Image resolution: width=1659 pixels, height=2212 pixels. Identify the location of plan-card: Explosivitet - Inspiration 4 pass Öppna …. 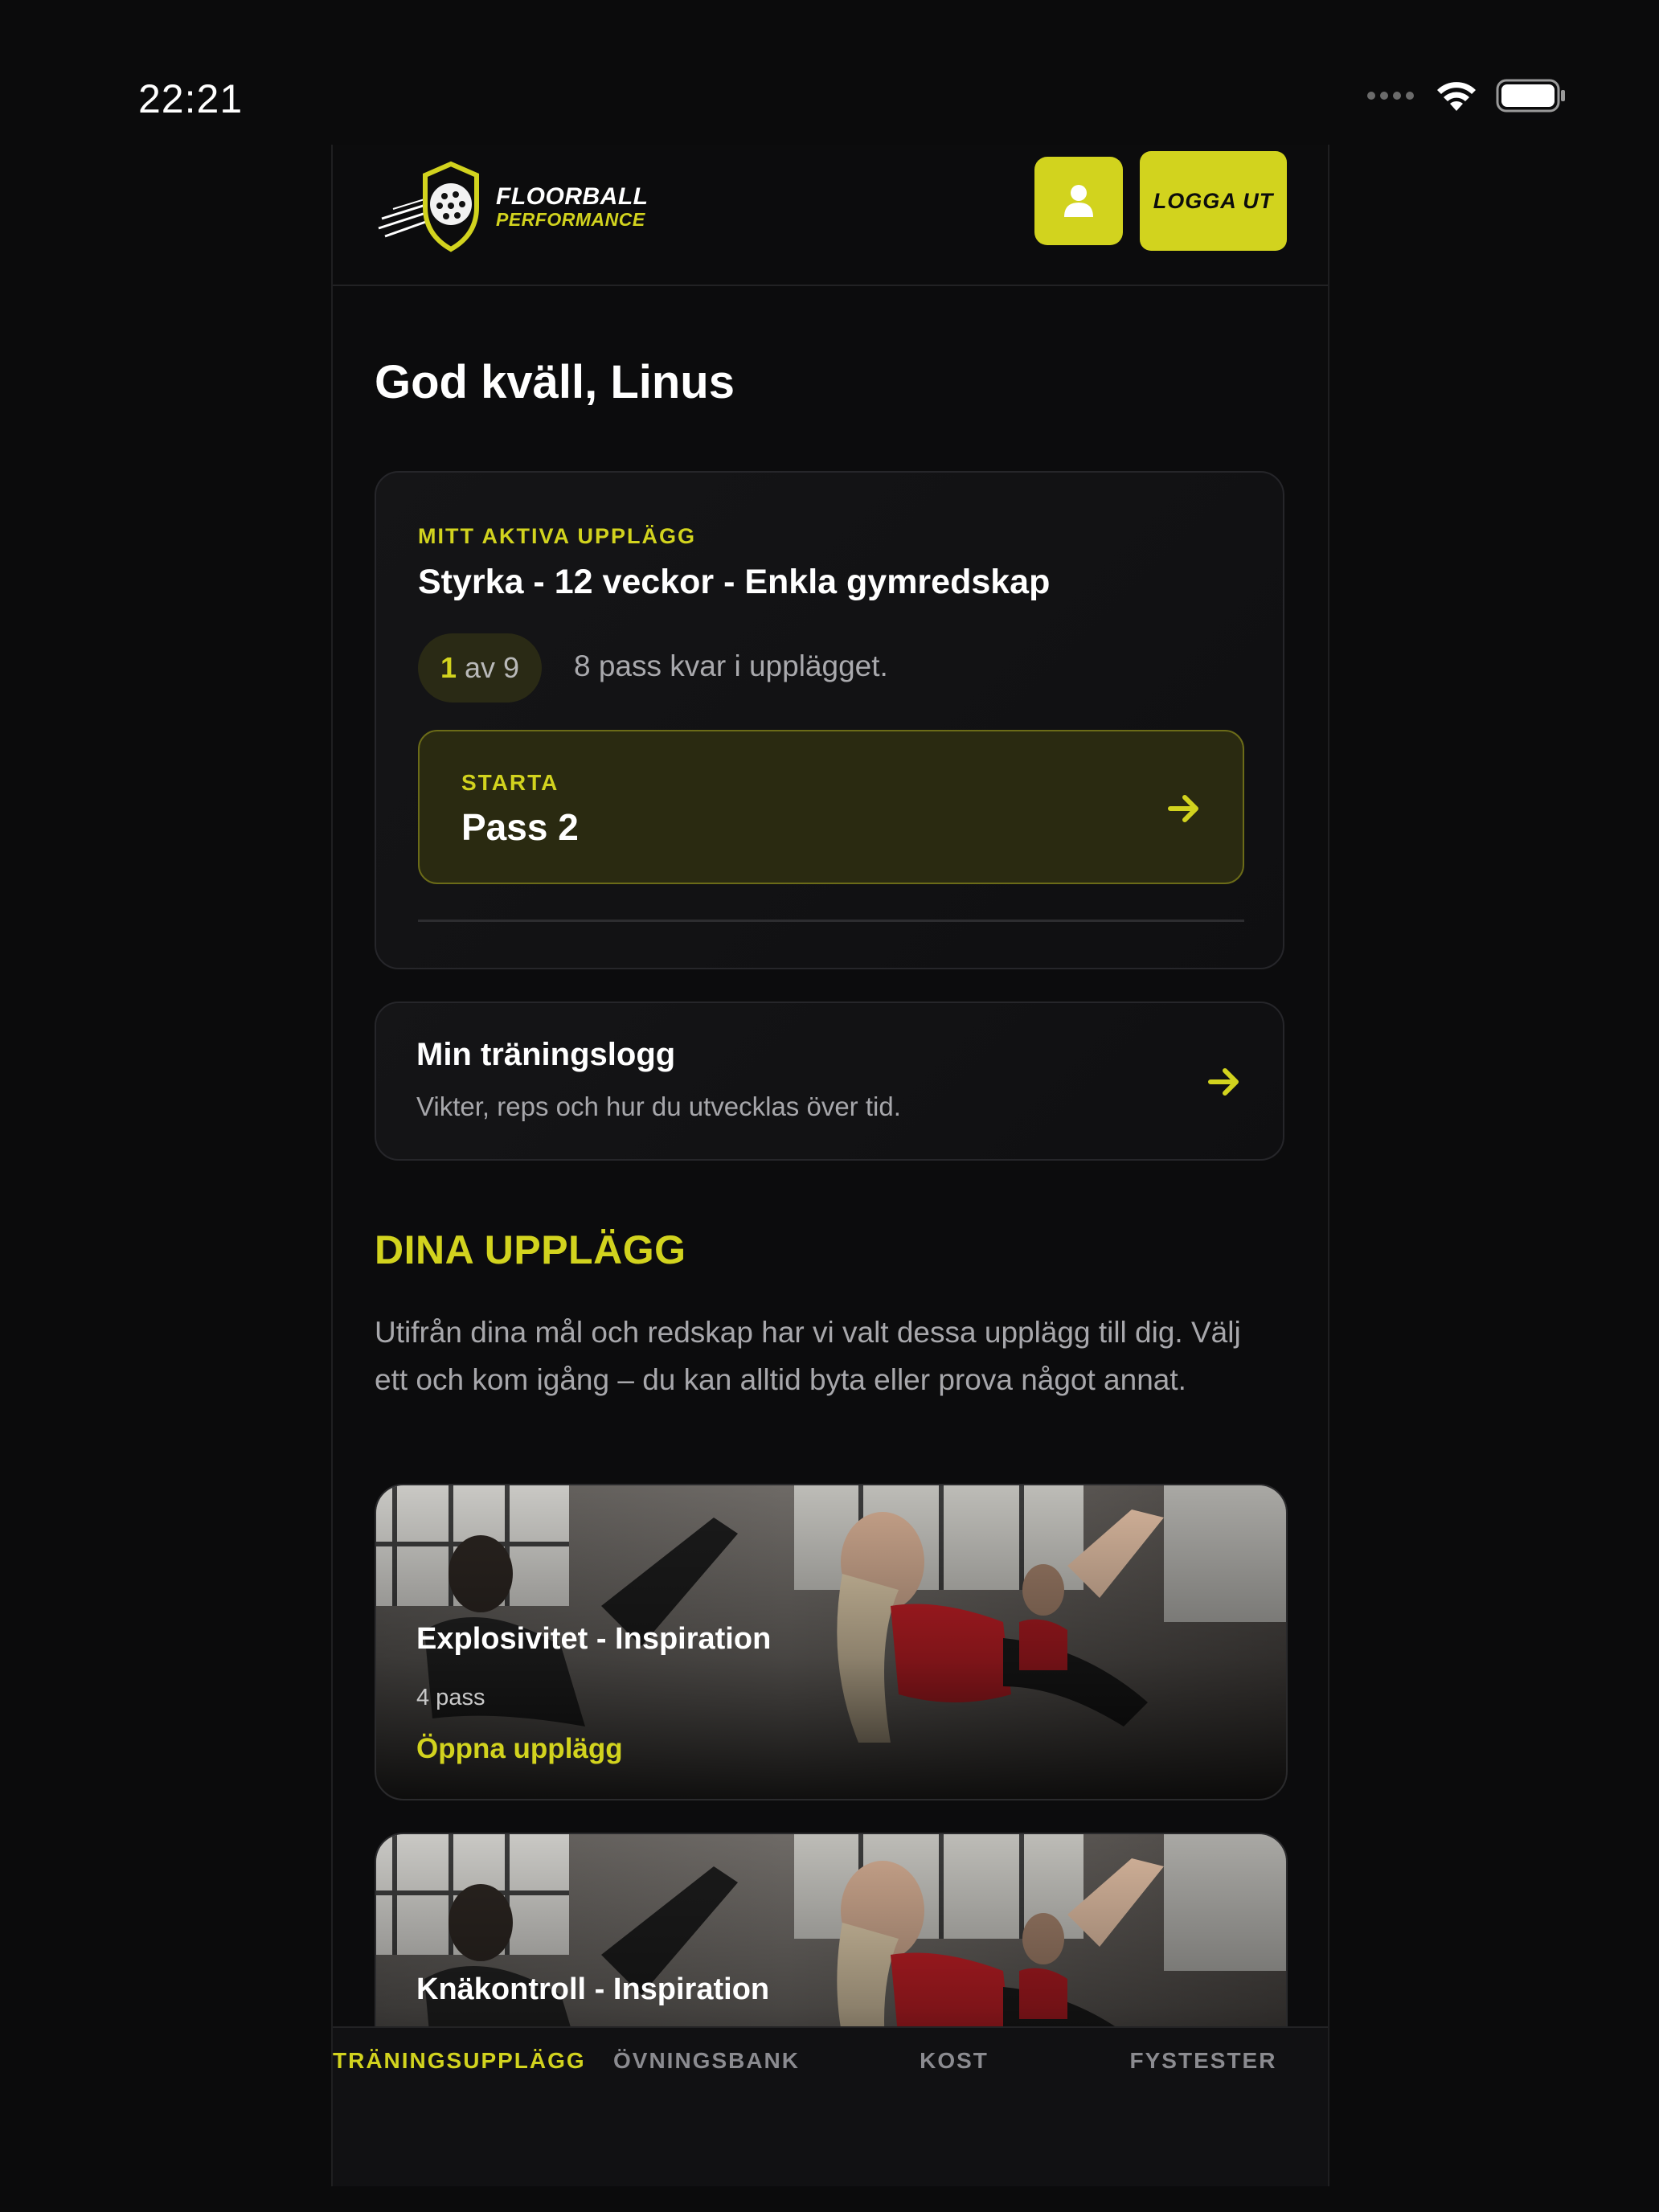
(831, 1642).